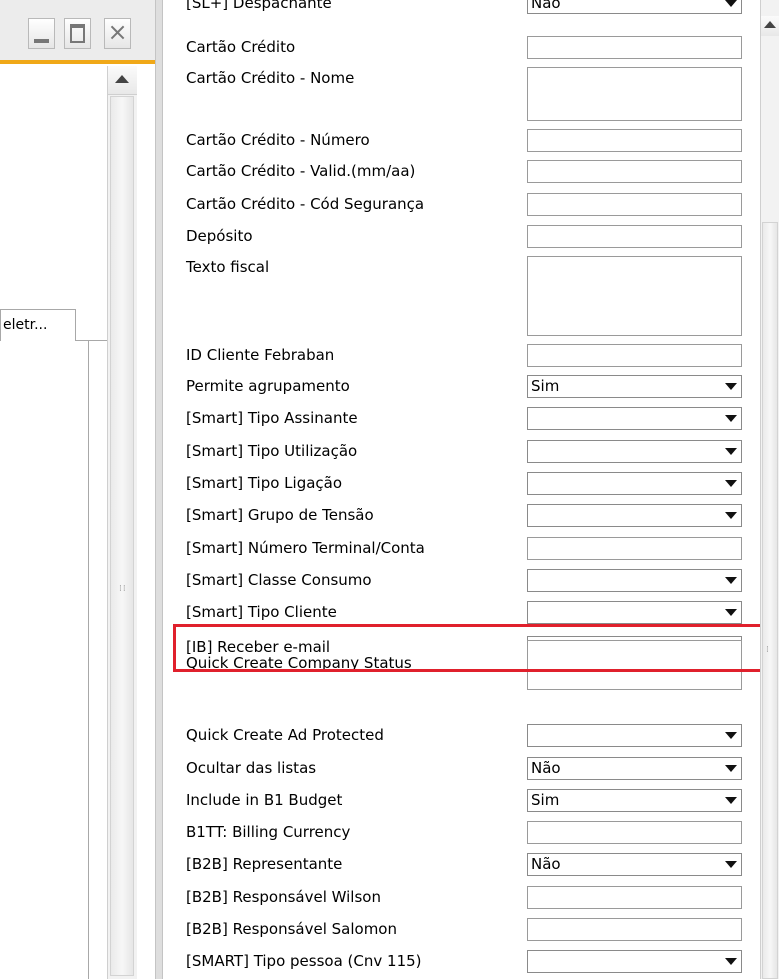  I want to click on field-value: Sim, so click(545, 386).